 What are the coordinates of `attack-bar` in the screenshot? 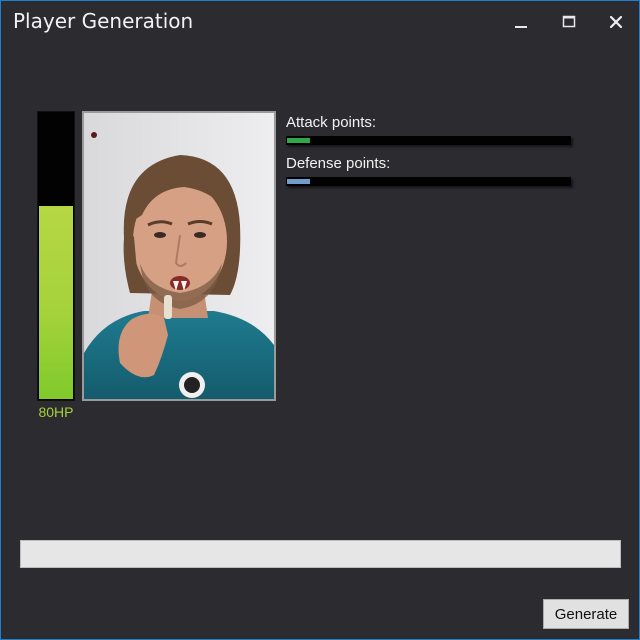 It's located at (428, 140).